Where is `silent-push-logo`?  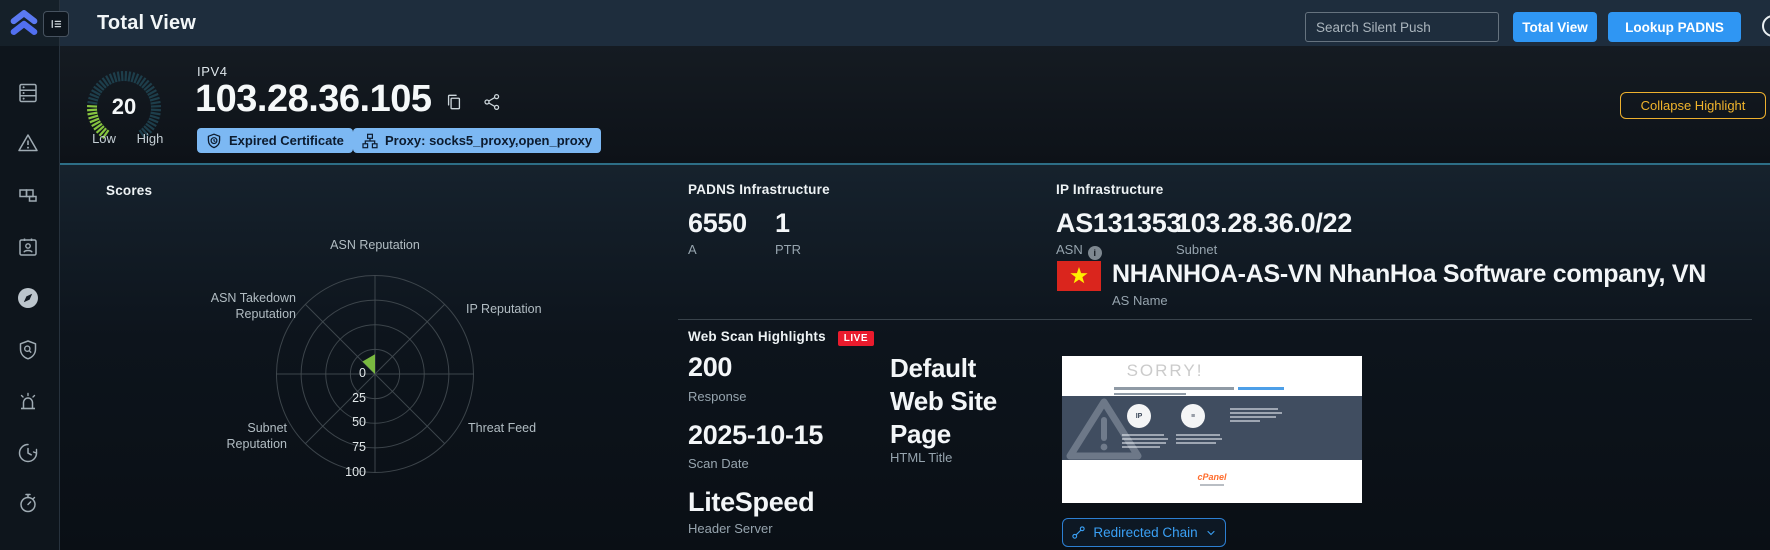
silent-push-logo is located at coordinates (24, 23).